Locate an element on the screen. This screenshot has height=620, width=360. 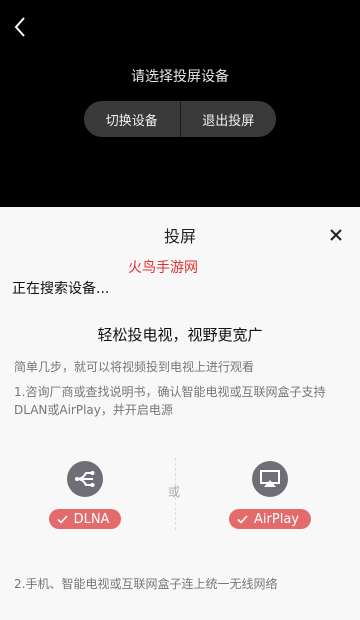
dlna-option: DLNA is located at coordinates (85, 495).